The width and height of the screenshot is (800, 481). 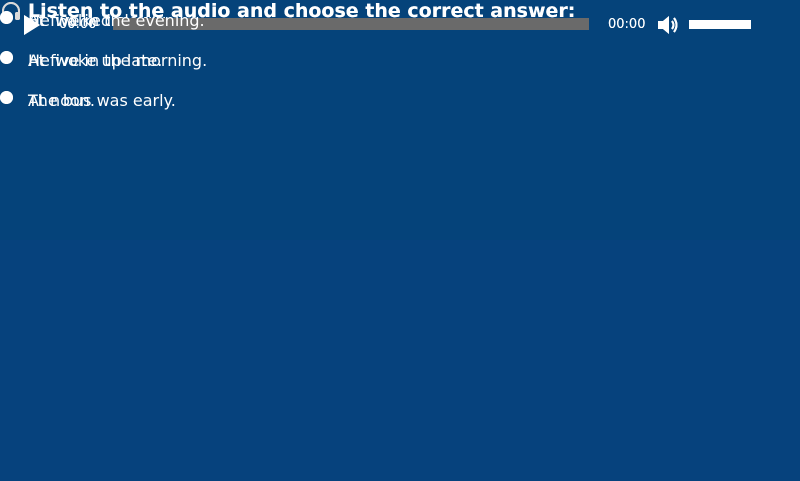 What do you see at coordinates (627, 24) in the screenshot?
I see `duration: 00:00` at bounding box center [627, 24].